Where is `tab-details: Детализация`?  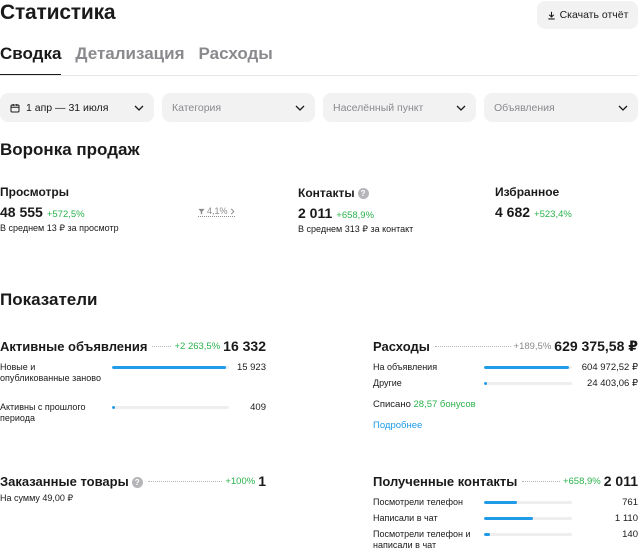
tab-details: Детализация is located at coordinates (129, 60).